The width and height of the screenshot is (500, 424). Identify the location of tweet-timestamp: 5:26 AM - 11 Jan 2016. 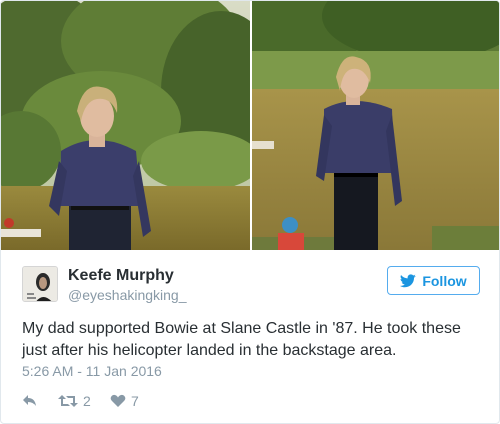
(92, 371).